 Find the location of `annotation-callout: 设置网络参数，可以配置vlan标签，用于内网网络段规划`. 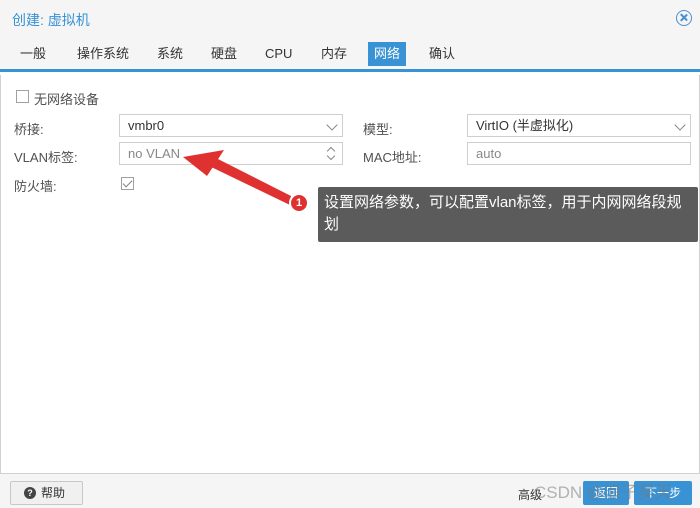

annotation-callout: 设置网络参数，可以配置vlan标签，用于内网网络段规划 is located at coordinates (508, 214).